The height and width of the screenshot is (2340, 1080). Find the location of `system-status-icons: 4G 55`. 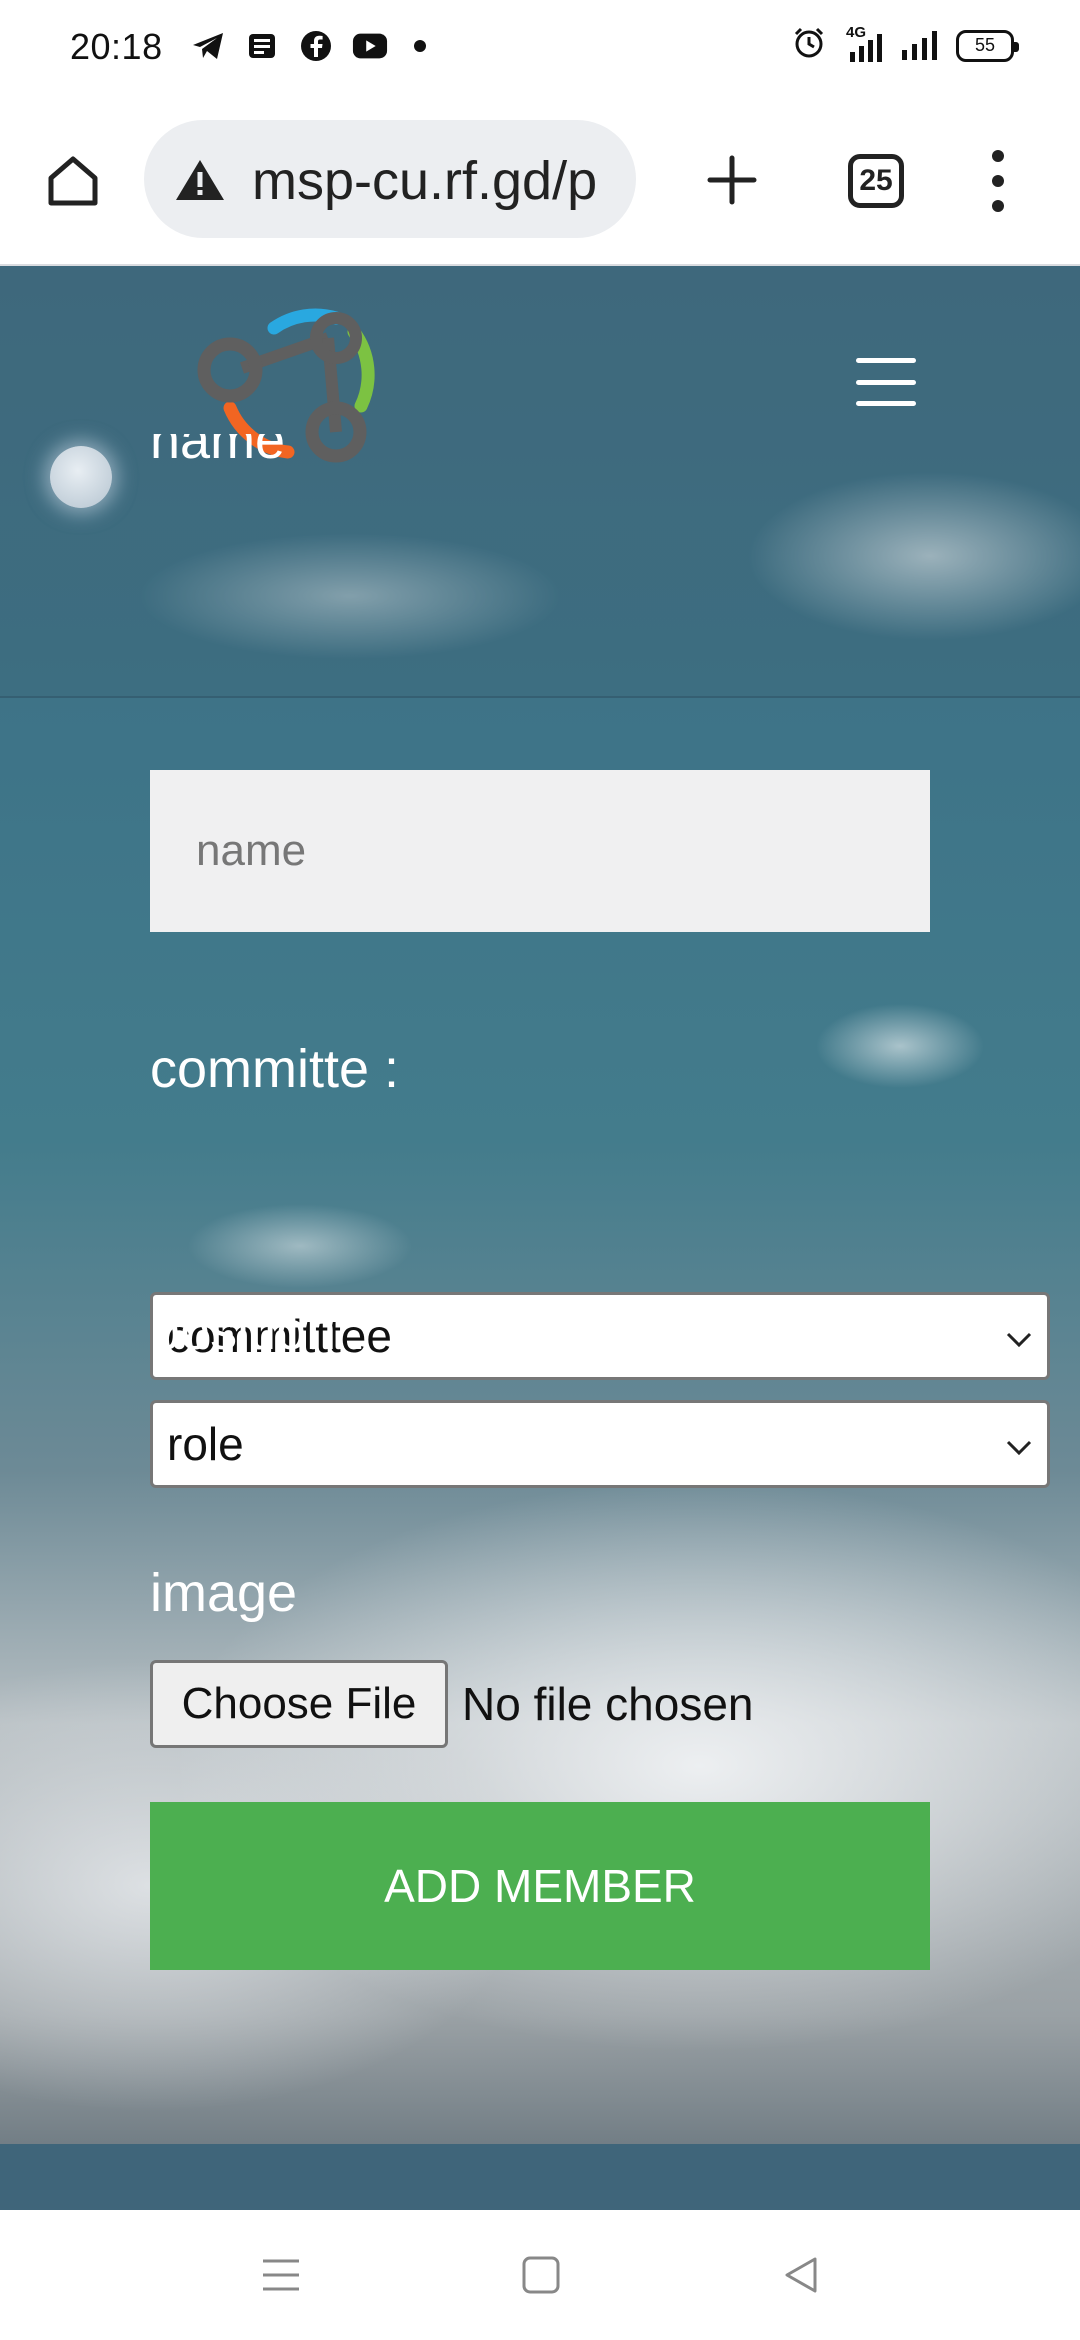

system-status-icons: 4G 55 is located at coordinates (905, 44).